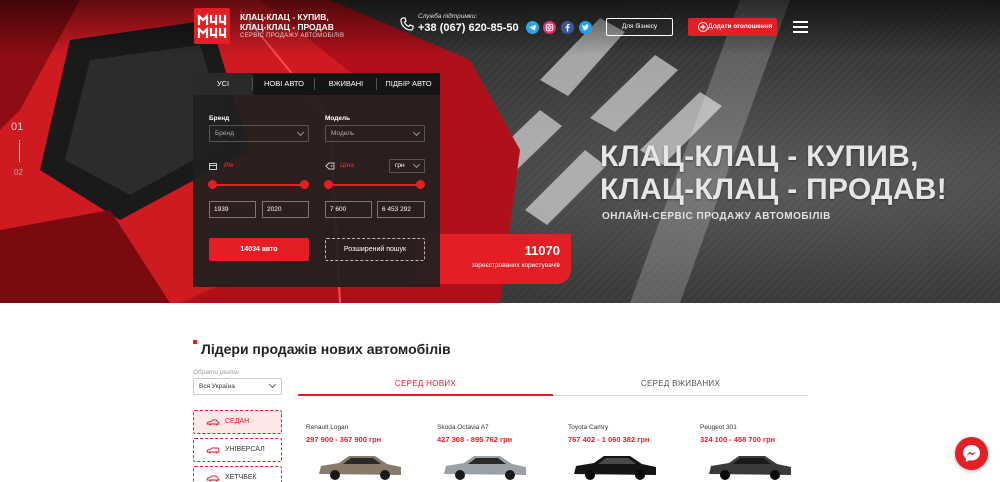 The image size is (1000, 482). Describe the element at coordinates (241, 477) in the screenshot. I see `hatchback-label: ХЕТЧБЕК` at that location.